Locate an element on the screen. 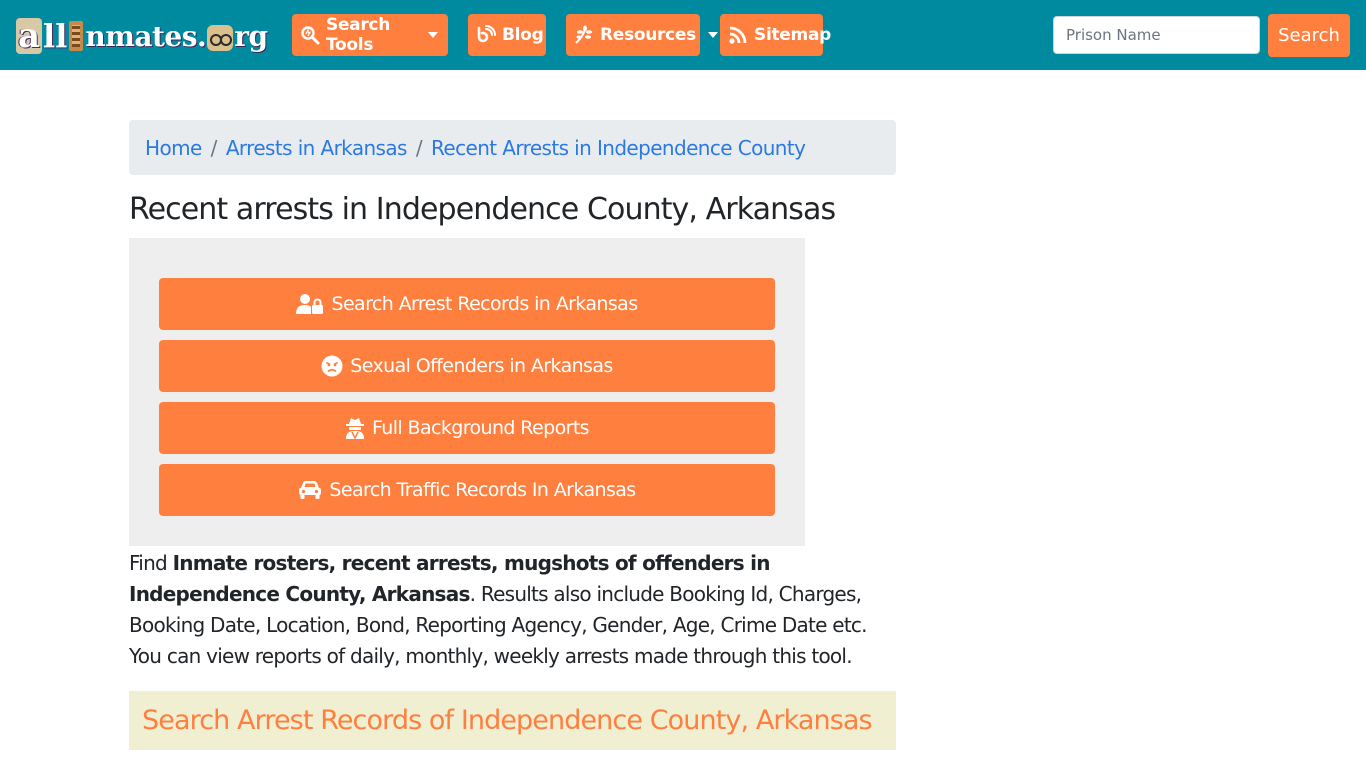  rss-icon is located at coordinates (738, 35).